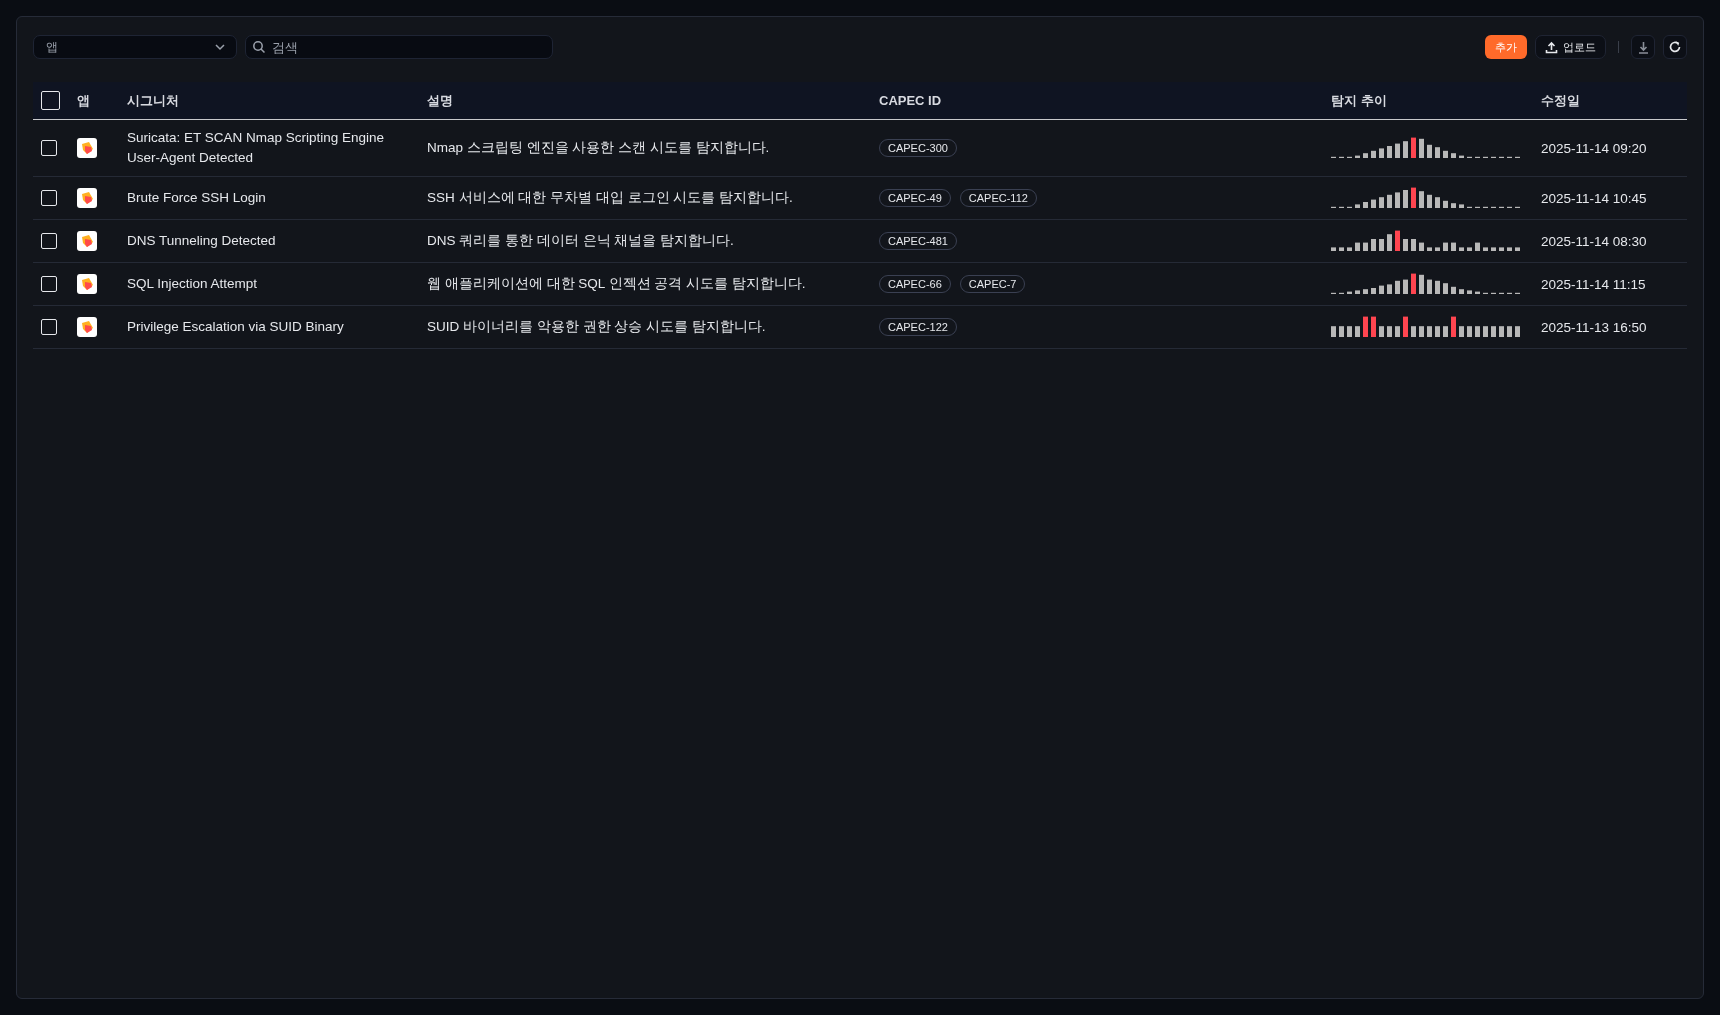 The width and height of the screenshot is (1720, 1015). Describe the element at coordinates (598, 147) in the screenshot. I see `description-text: Nmap 스크립팅 엔진을 사용한 스캔 시도를 탐지합니다.` at that location.